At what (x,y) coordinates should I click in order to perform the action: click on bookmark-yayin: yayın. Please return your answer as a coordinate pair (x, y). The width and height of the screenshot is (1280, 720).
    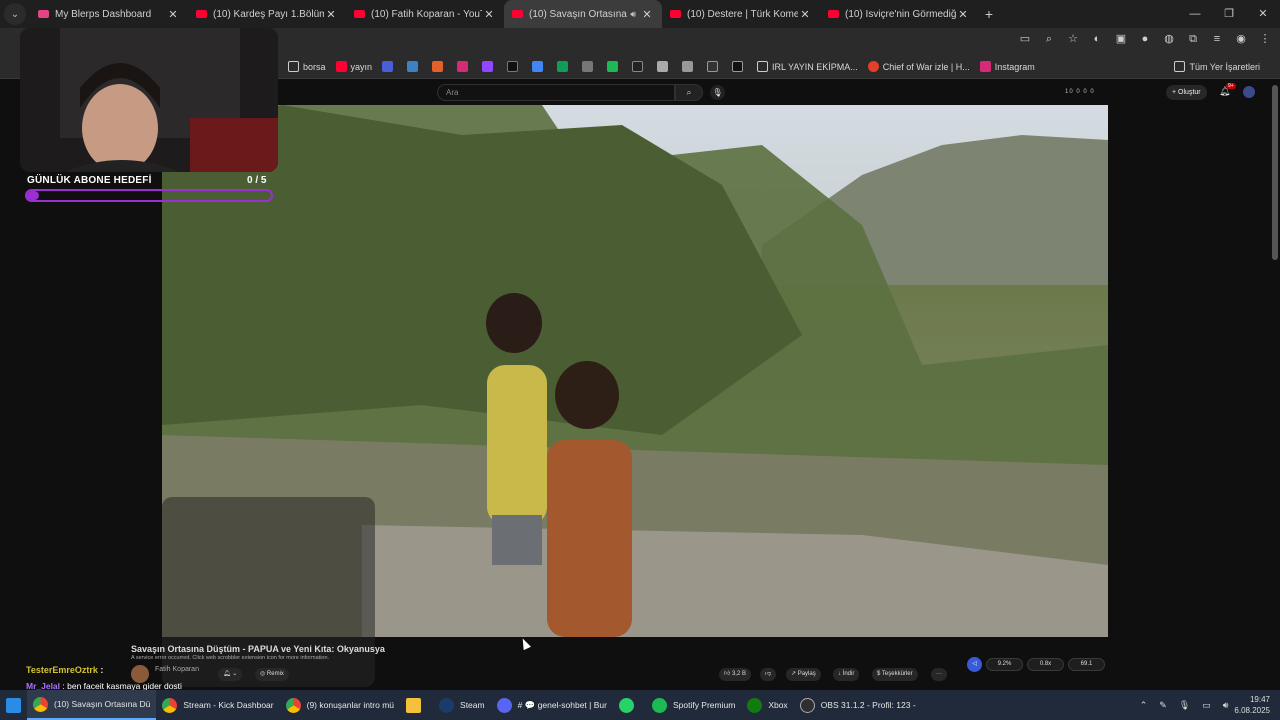
    Looking at the image, I should click on (353, 66).